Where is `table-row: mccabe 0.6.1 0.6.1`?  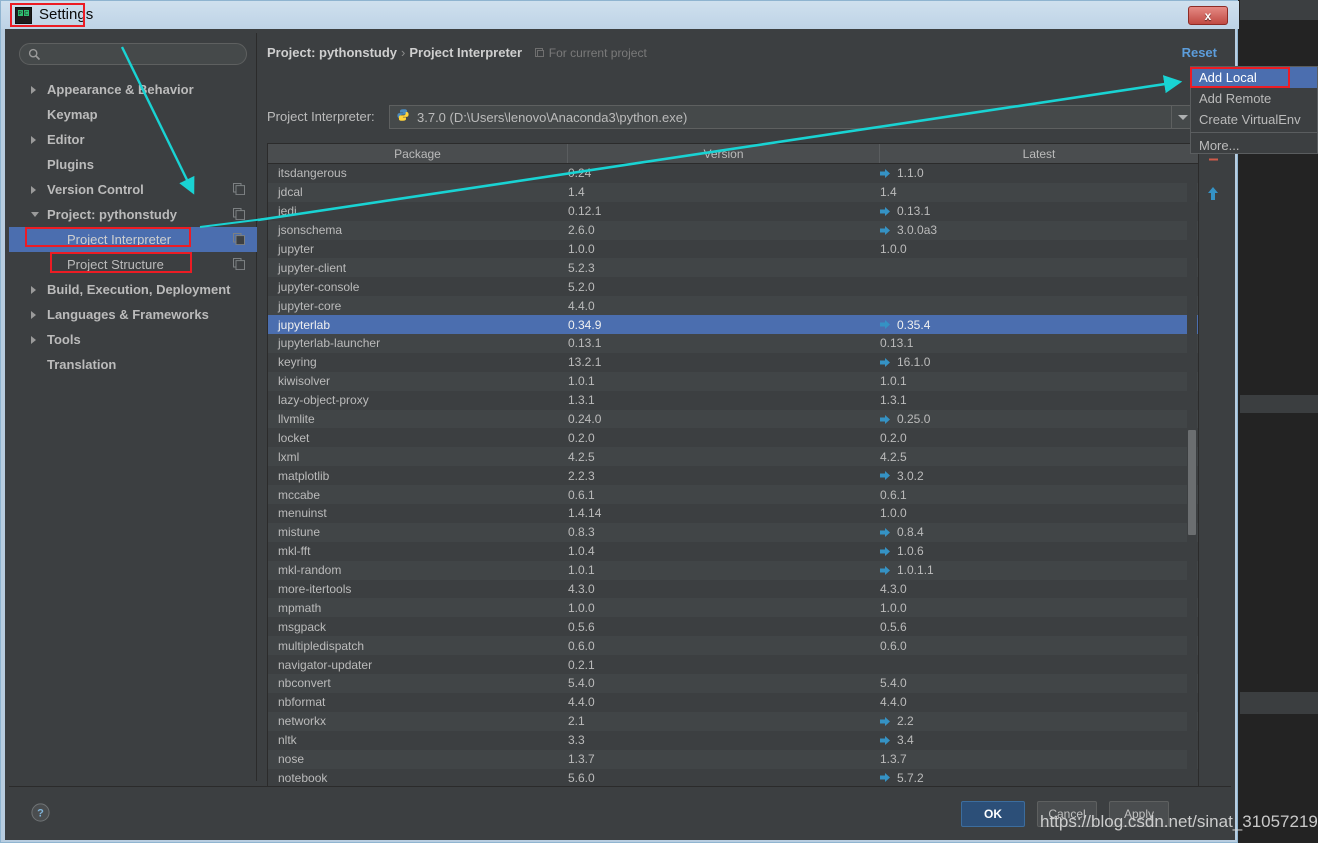
table-row: mccabe 0.6.1 0.6.1 is located at coordinates (733, 495).